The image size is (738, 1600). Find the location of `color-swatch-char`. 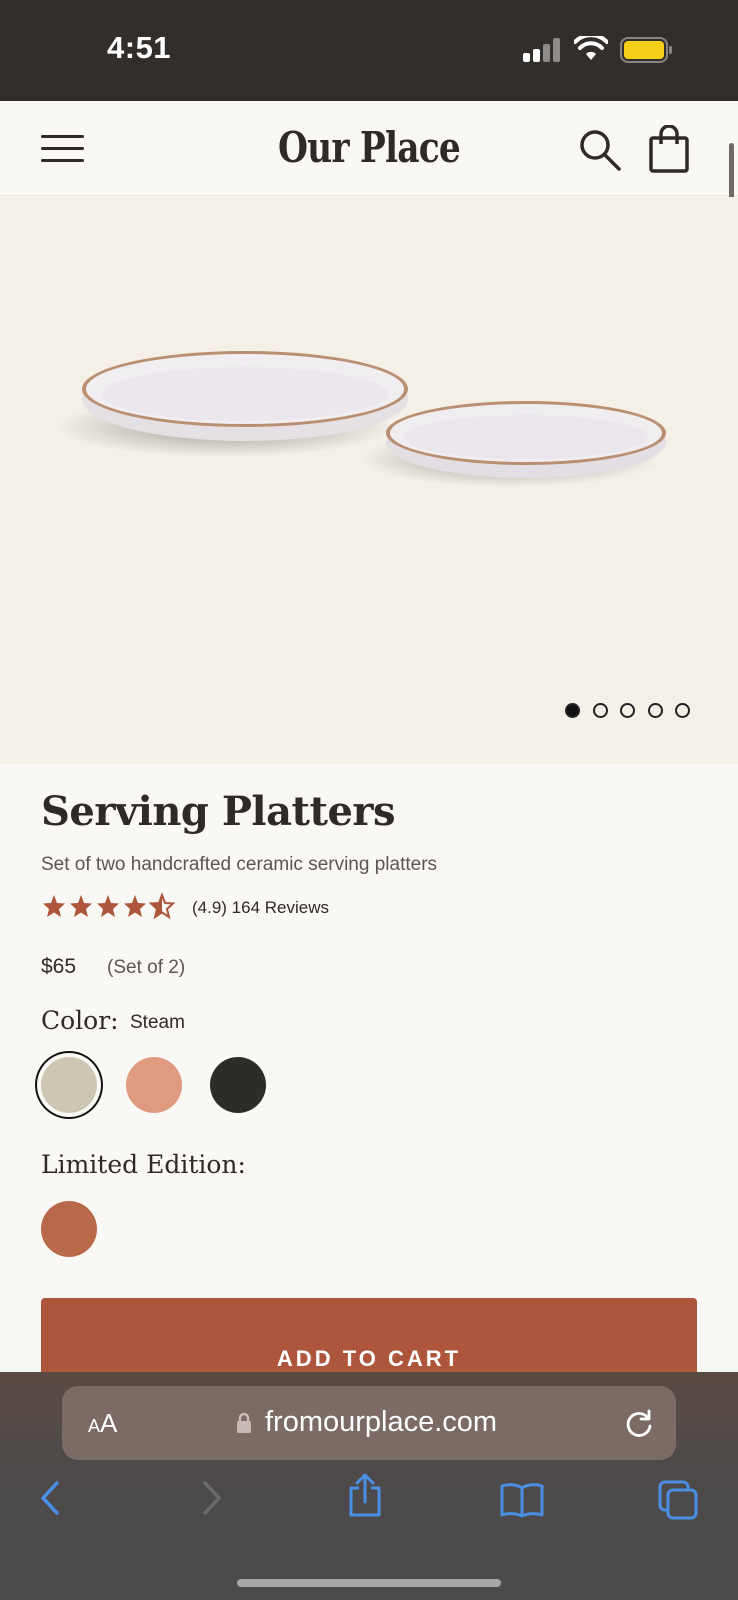

color-swatch-char is located at coordinates (238, 1085).